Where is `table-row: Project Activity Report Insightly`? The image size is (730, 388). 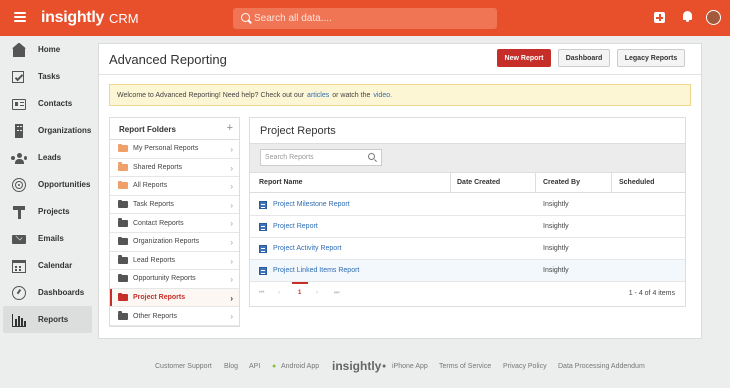 table-row: Project Activity Report Insightly is located at coordinates (467, 249).